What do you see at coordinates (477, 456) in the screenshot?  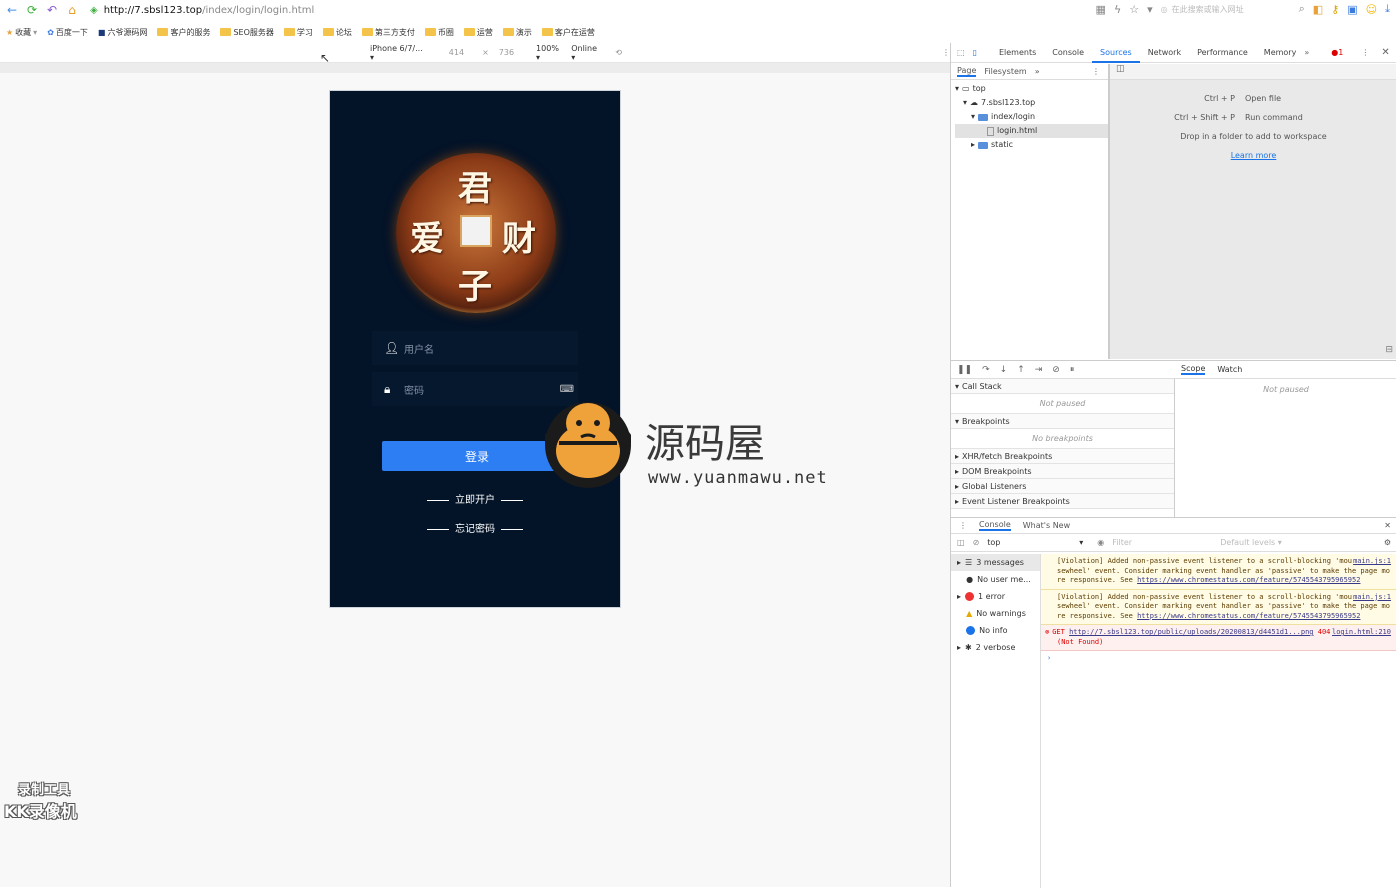 I see `login-button: 登录` at bounding box center [477, 456].